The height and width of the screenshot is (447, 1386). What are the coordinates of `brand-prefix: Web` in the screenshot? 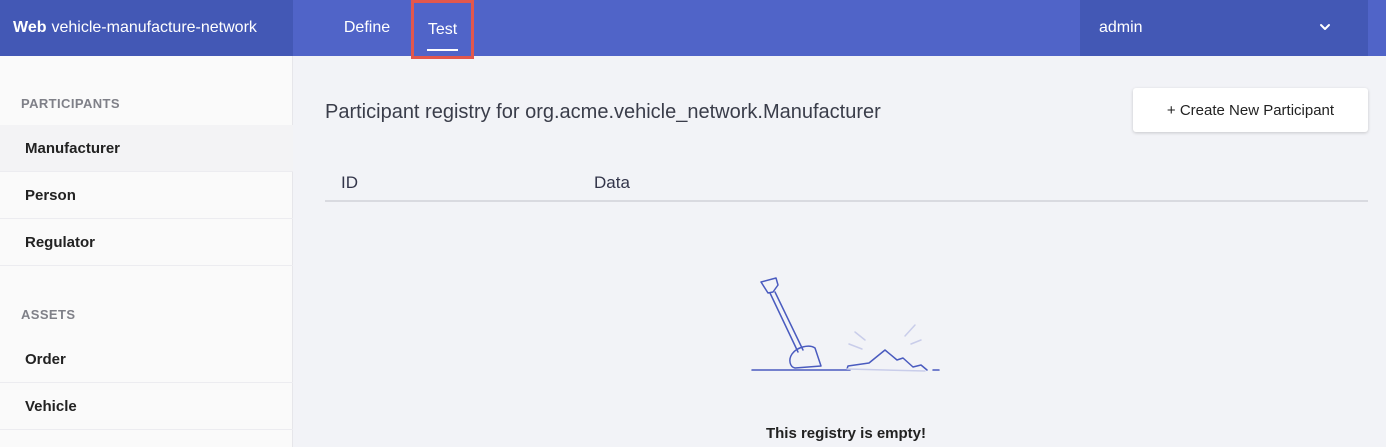 It's located at (30, 27).